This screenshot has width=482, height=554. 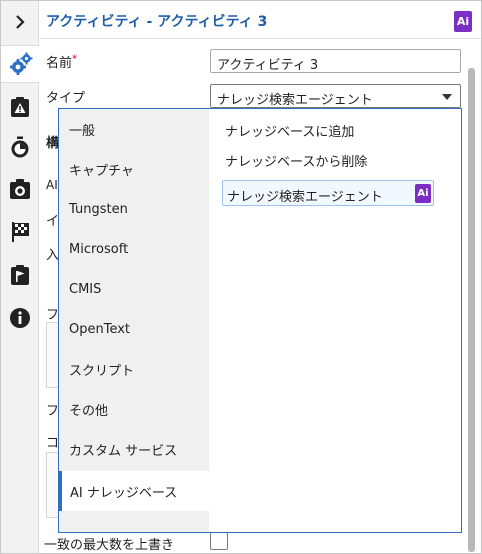 I want to click on option-knowledge-search-agent-label: ナレッジ検索エージェント, so click(x=305, y=197).